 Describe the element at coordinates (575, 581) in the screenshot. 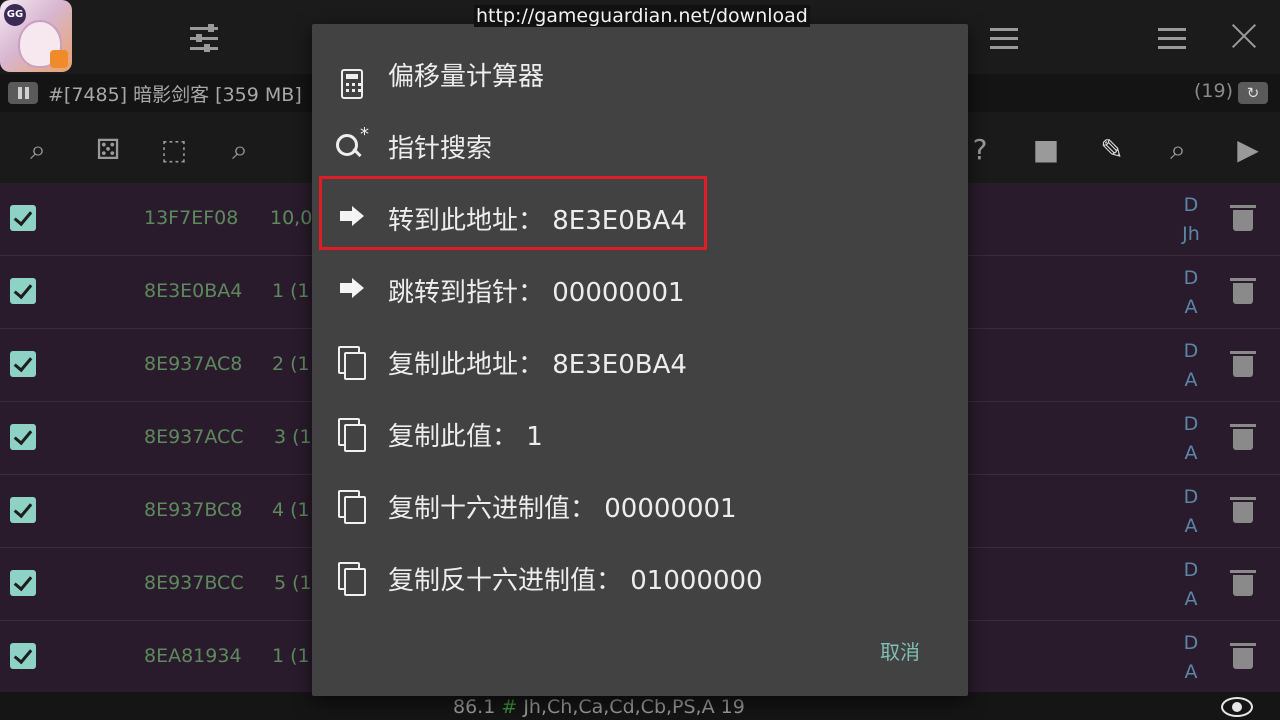

I see `menu-item-label: 复制反十六进制值： 01000000` at that location.